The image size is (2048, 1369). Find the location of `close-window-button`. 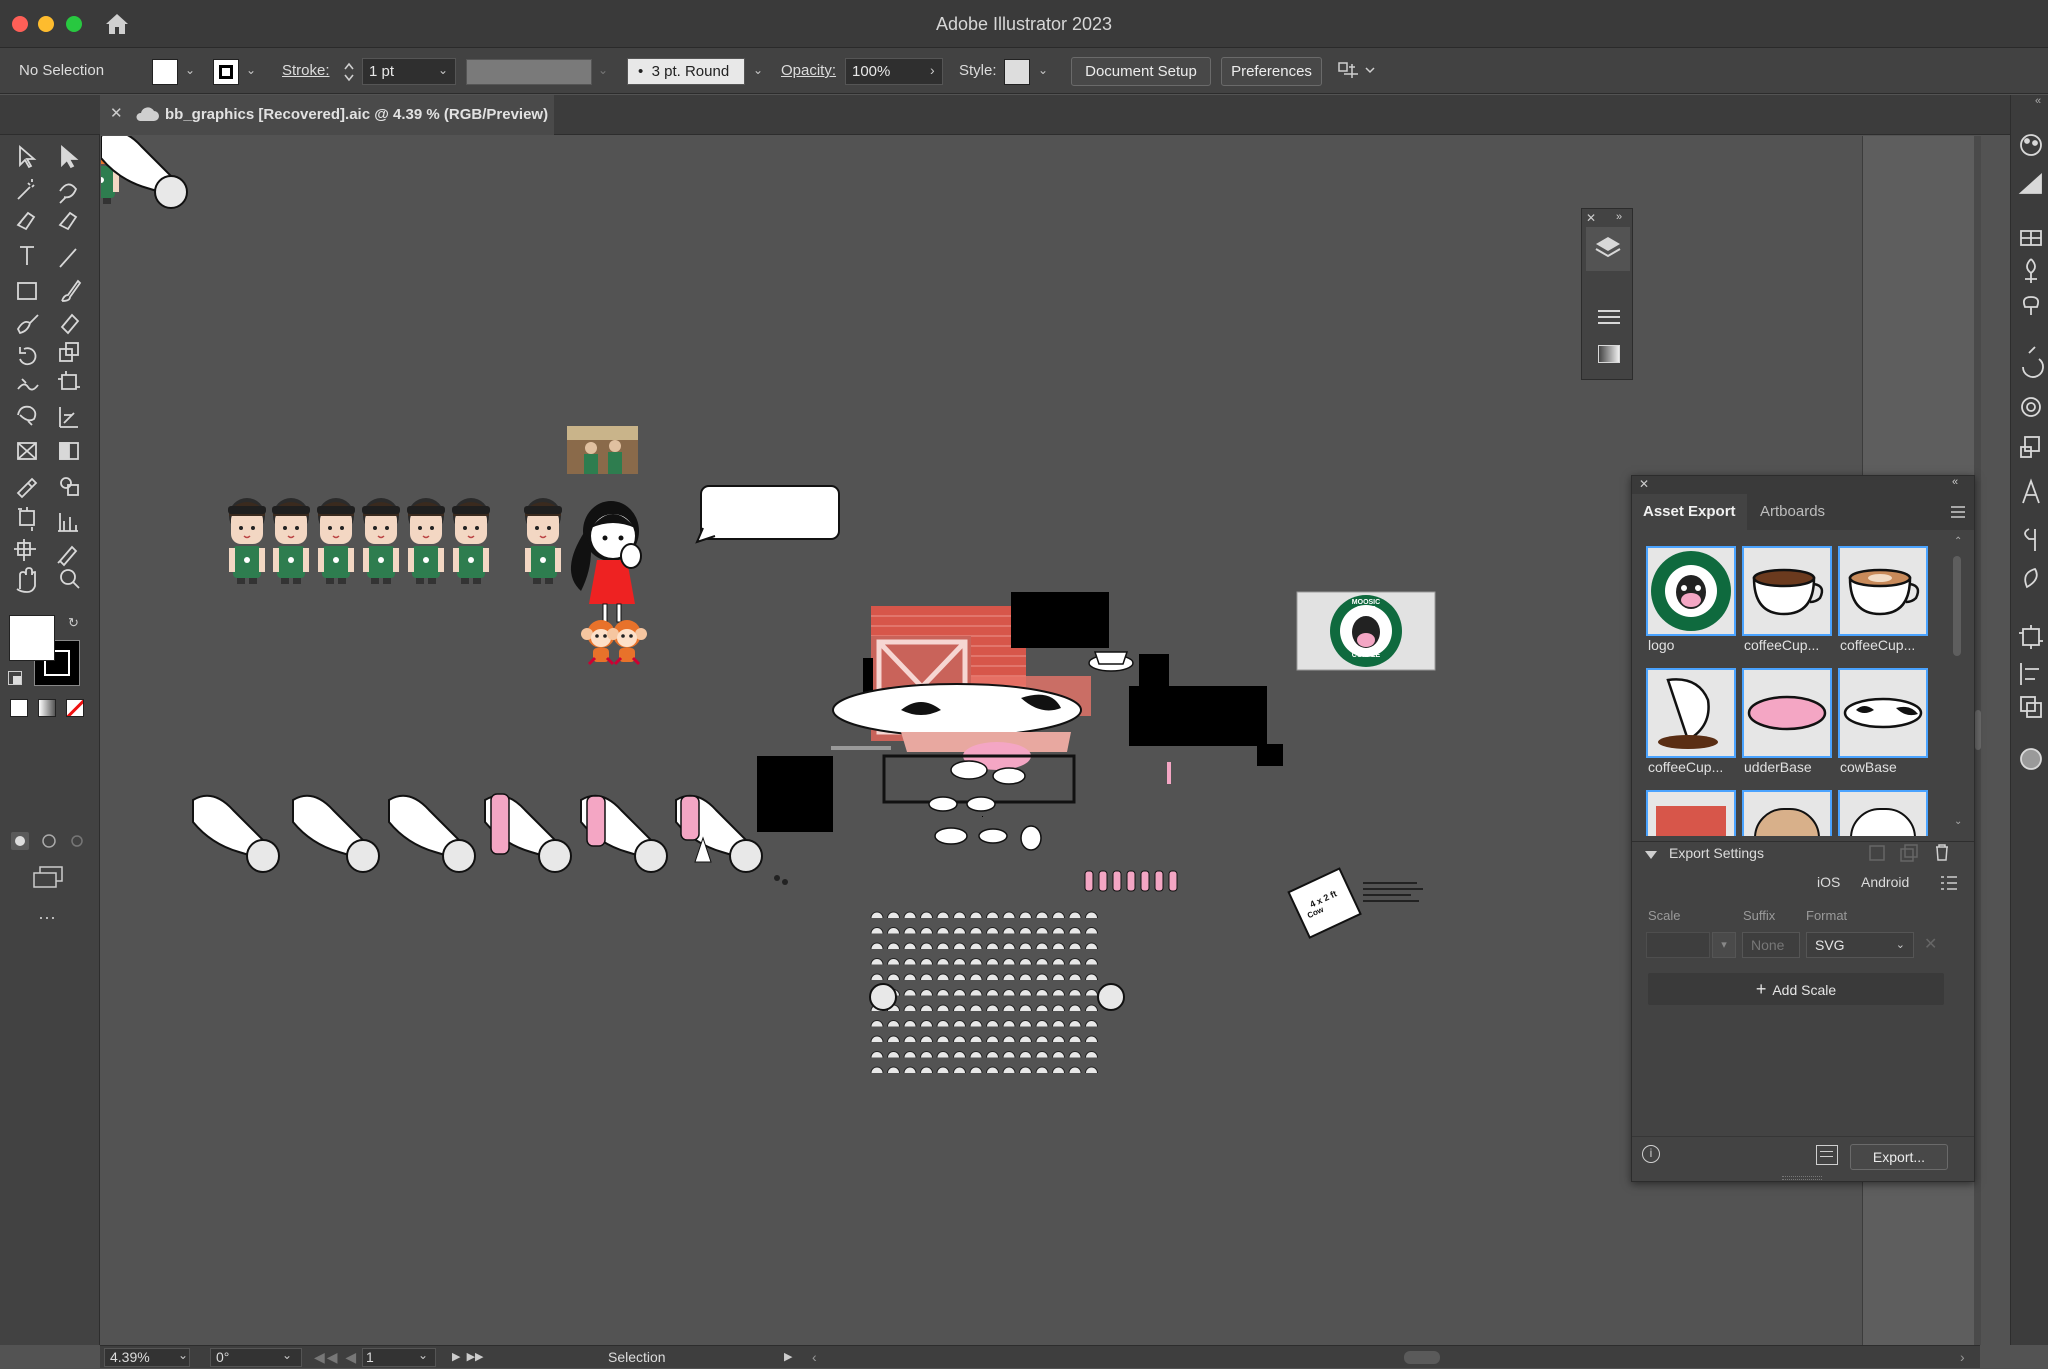

close-window-button is located at coordinates (20, 24).